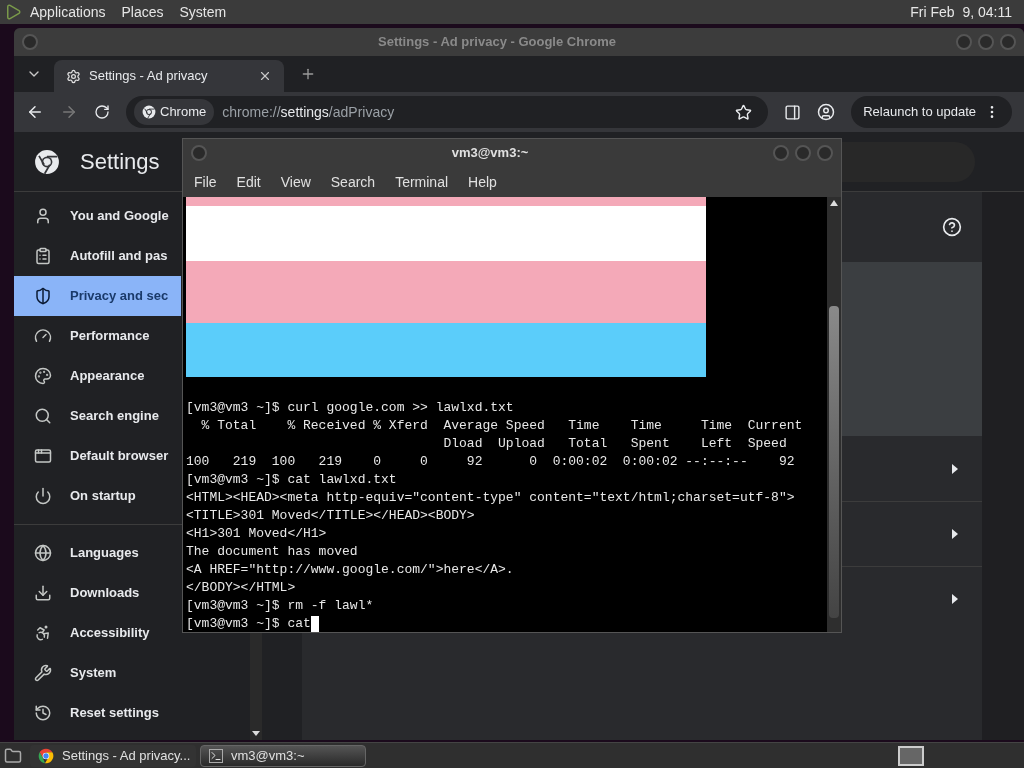 Image resolution: width=1024 pixels, height=768 pixels. Describe the element at coordinates (931, 112) in the screenshot. I see `relaunch-button: Relaunch to update` at that location.